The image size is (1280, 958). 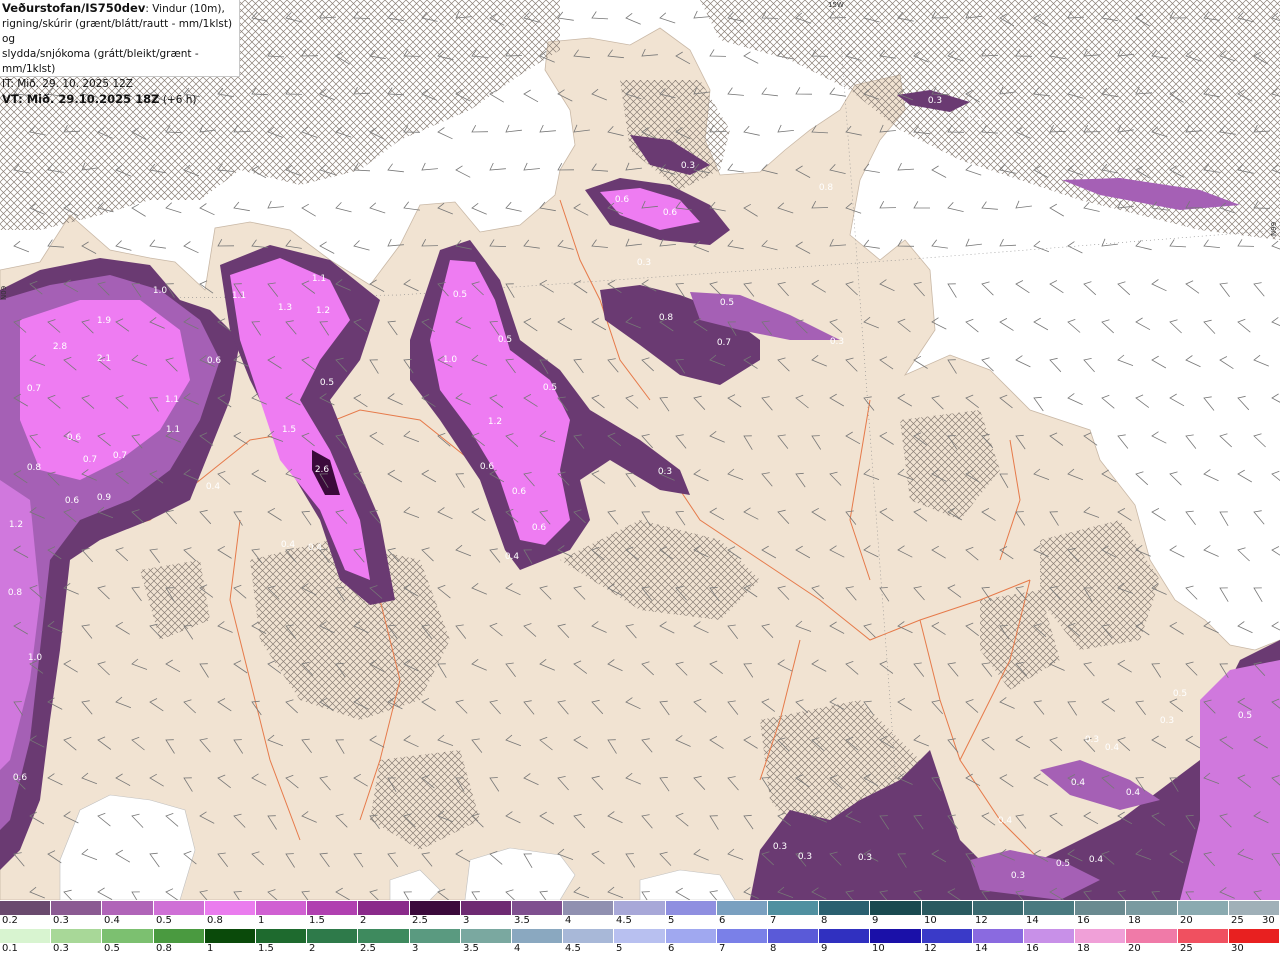 What do you see at coordinates (1186, 920) in the screenshot?
I see `legend-snow-label: 20` at bounding box center [1186, 920].